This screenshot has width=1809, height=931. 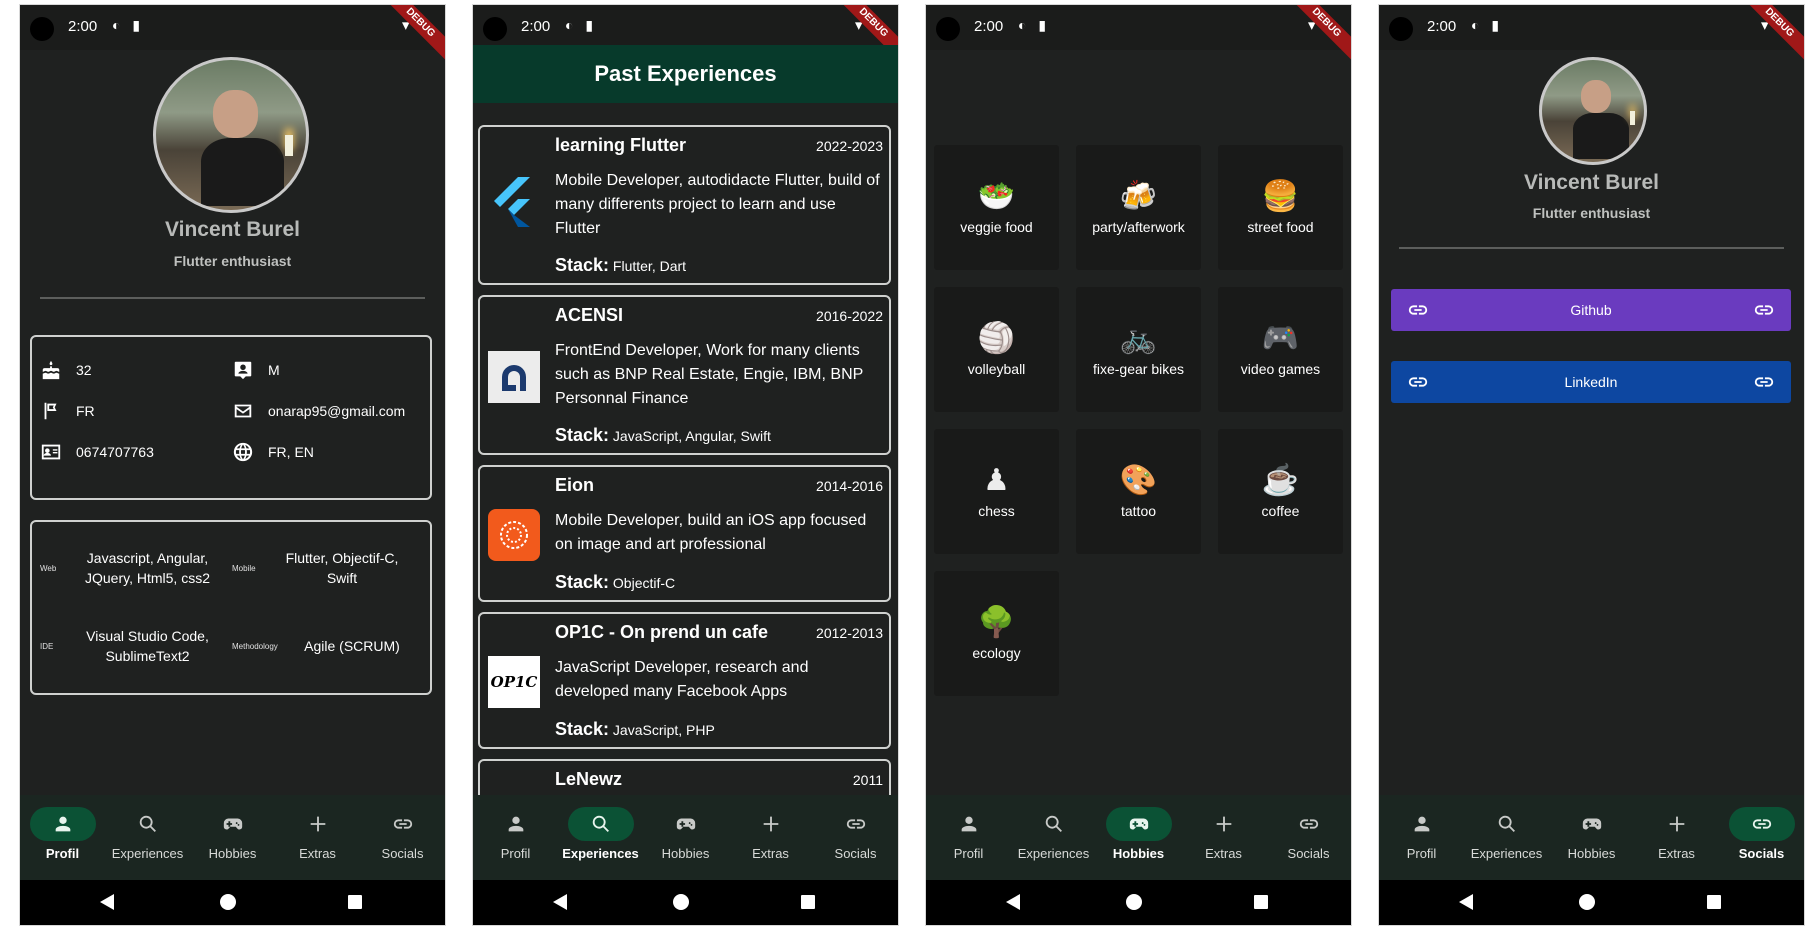 What do you see at coordinates (1138, 338) in the screenshot?
I see `bike-icon: 🚲` at bounding box center [1138, 338].